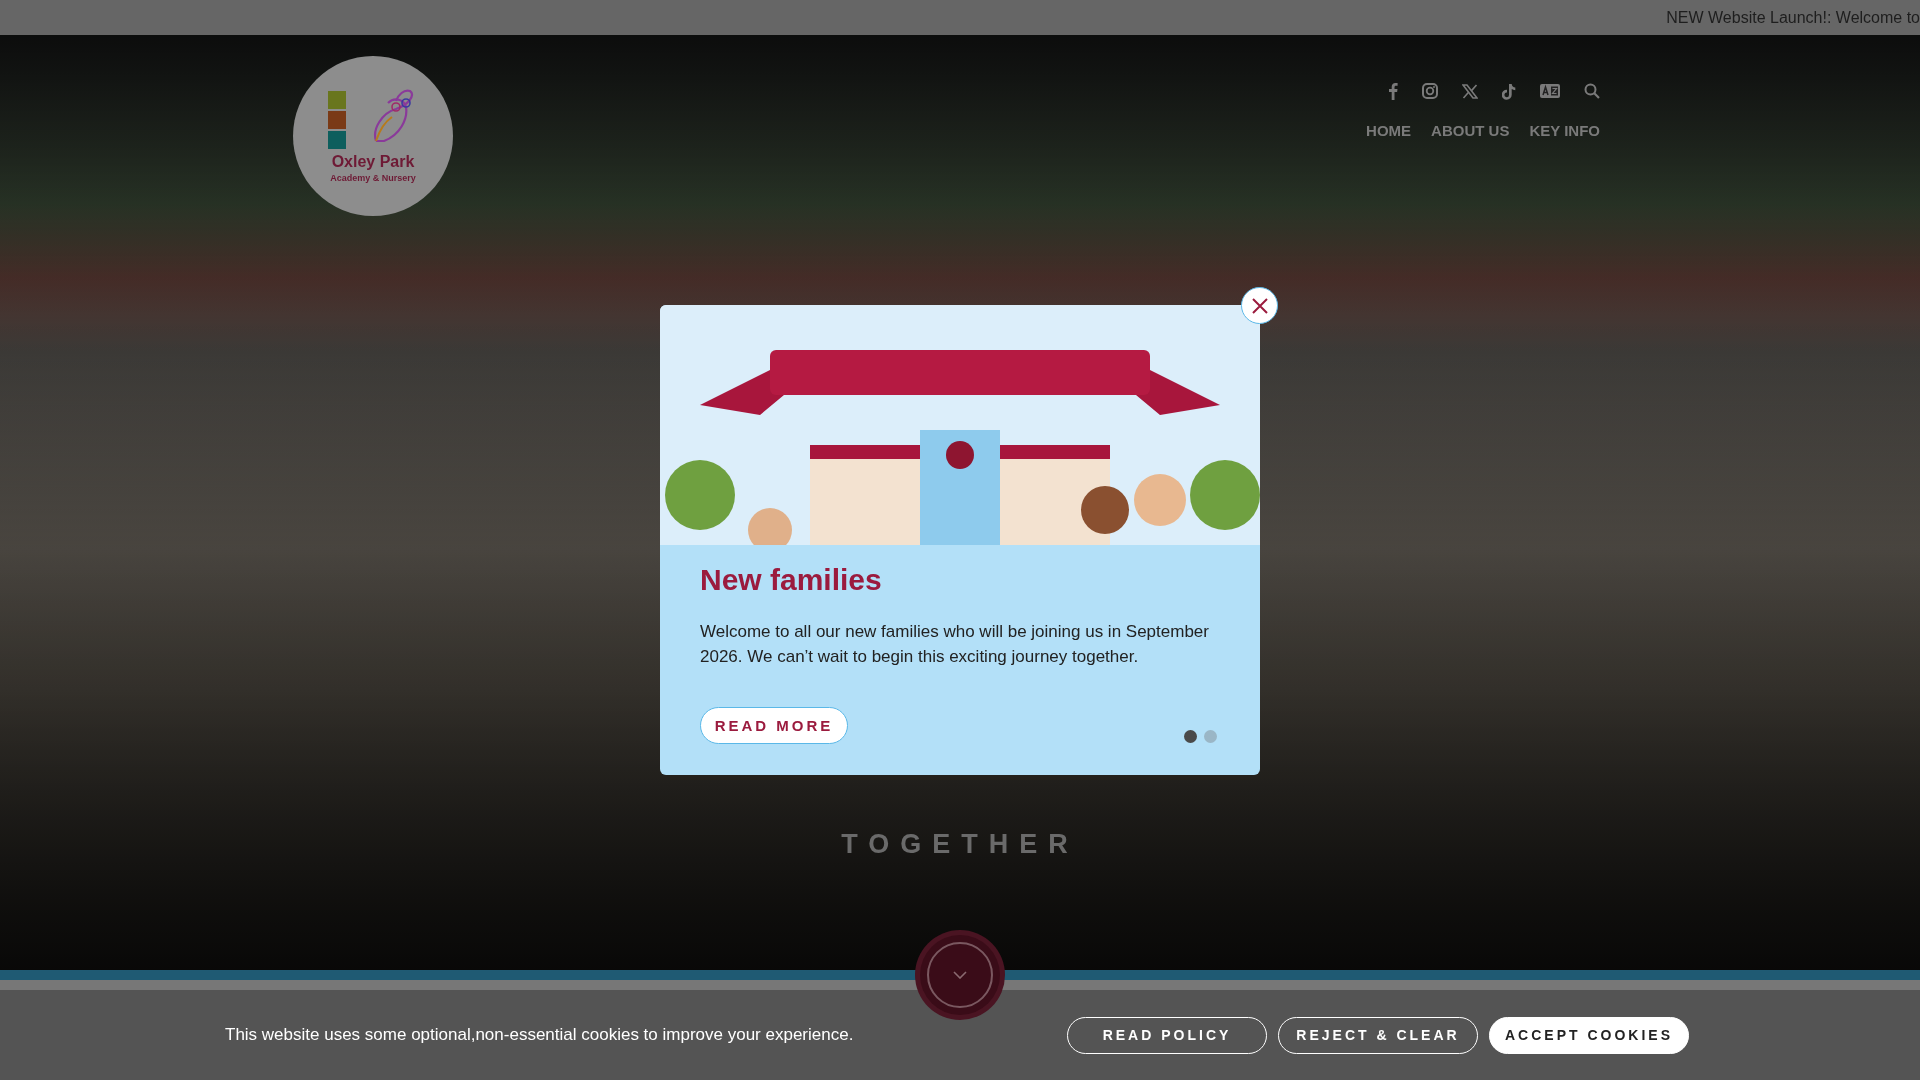 This screenshot has height=1080, width=1920. Describe the element at coordinates (774, 725) in the screenshot. I see `read-more-button: READ MORE` at that location.